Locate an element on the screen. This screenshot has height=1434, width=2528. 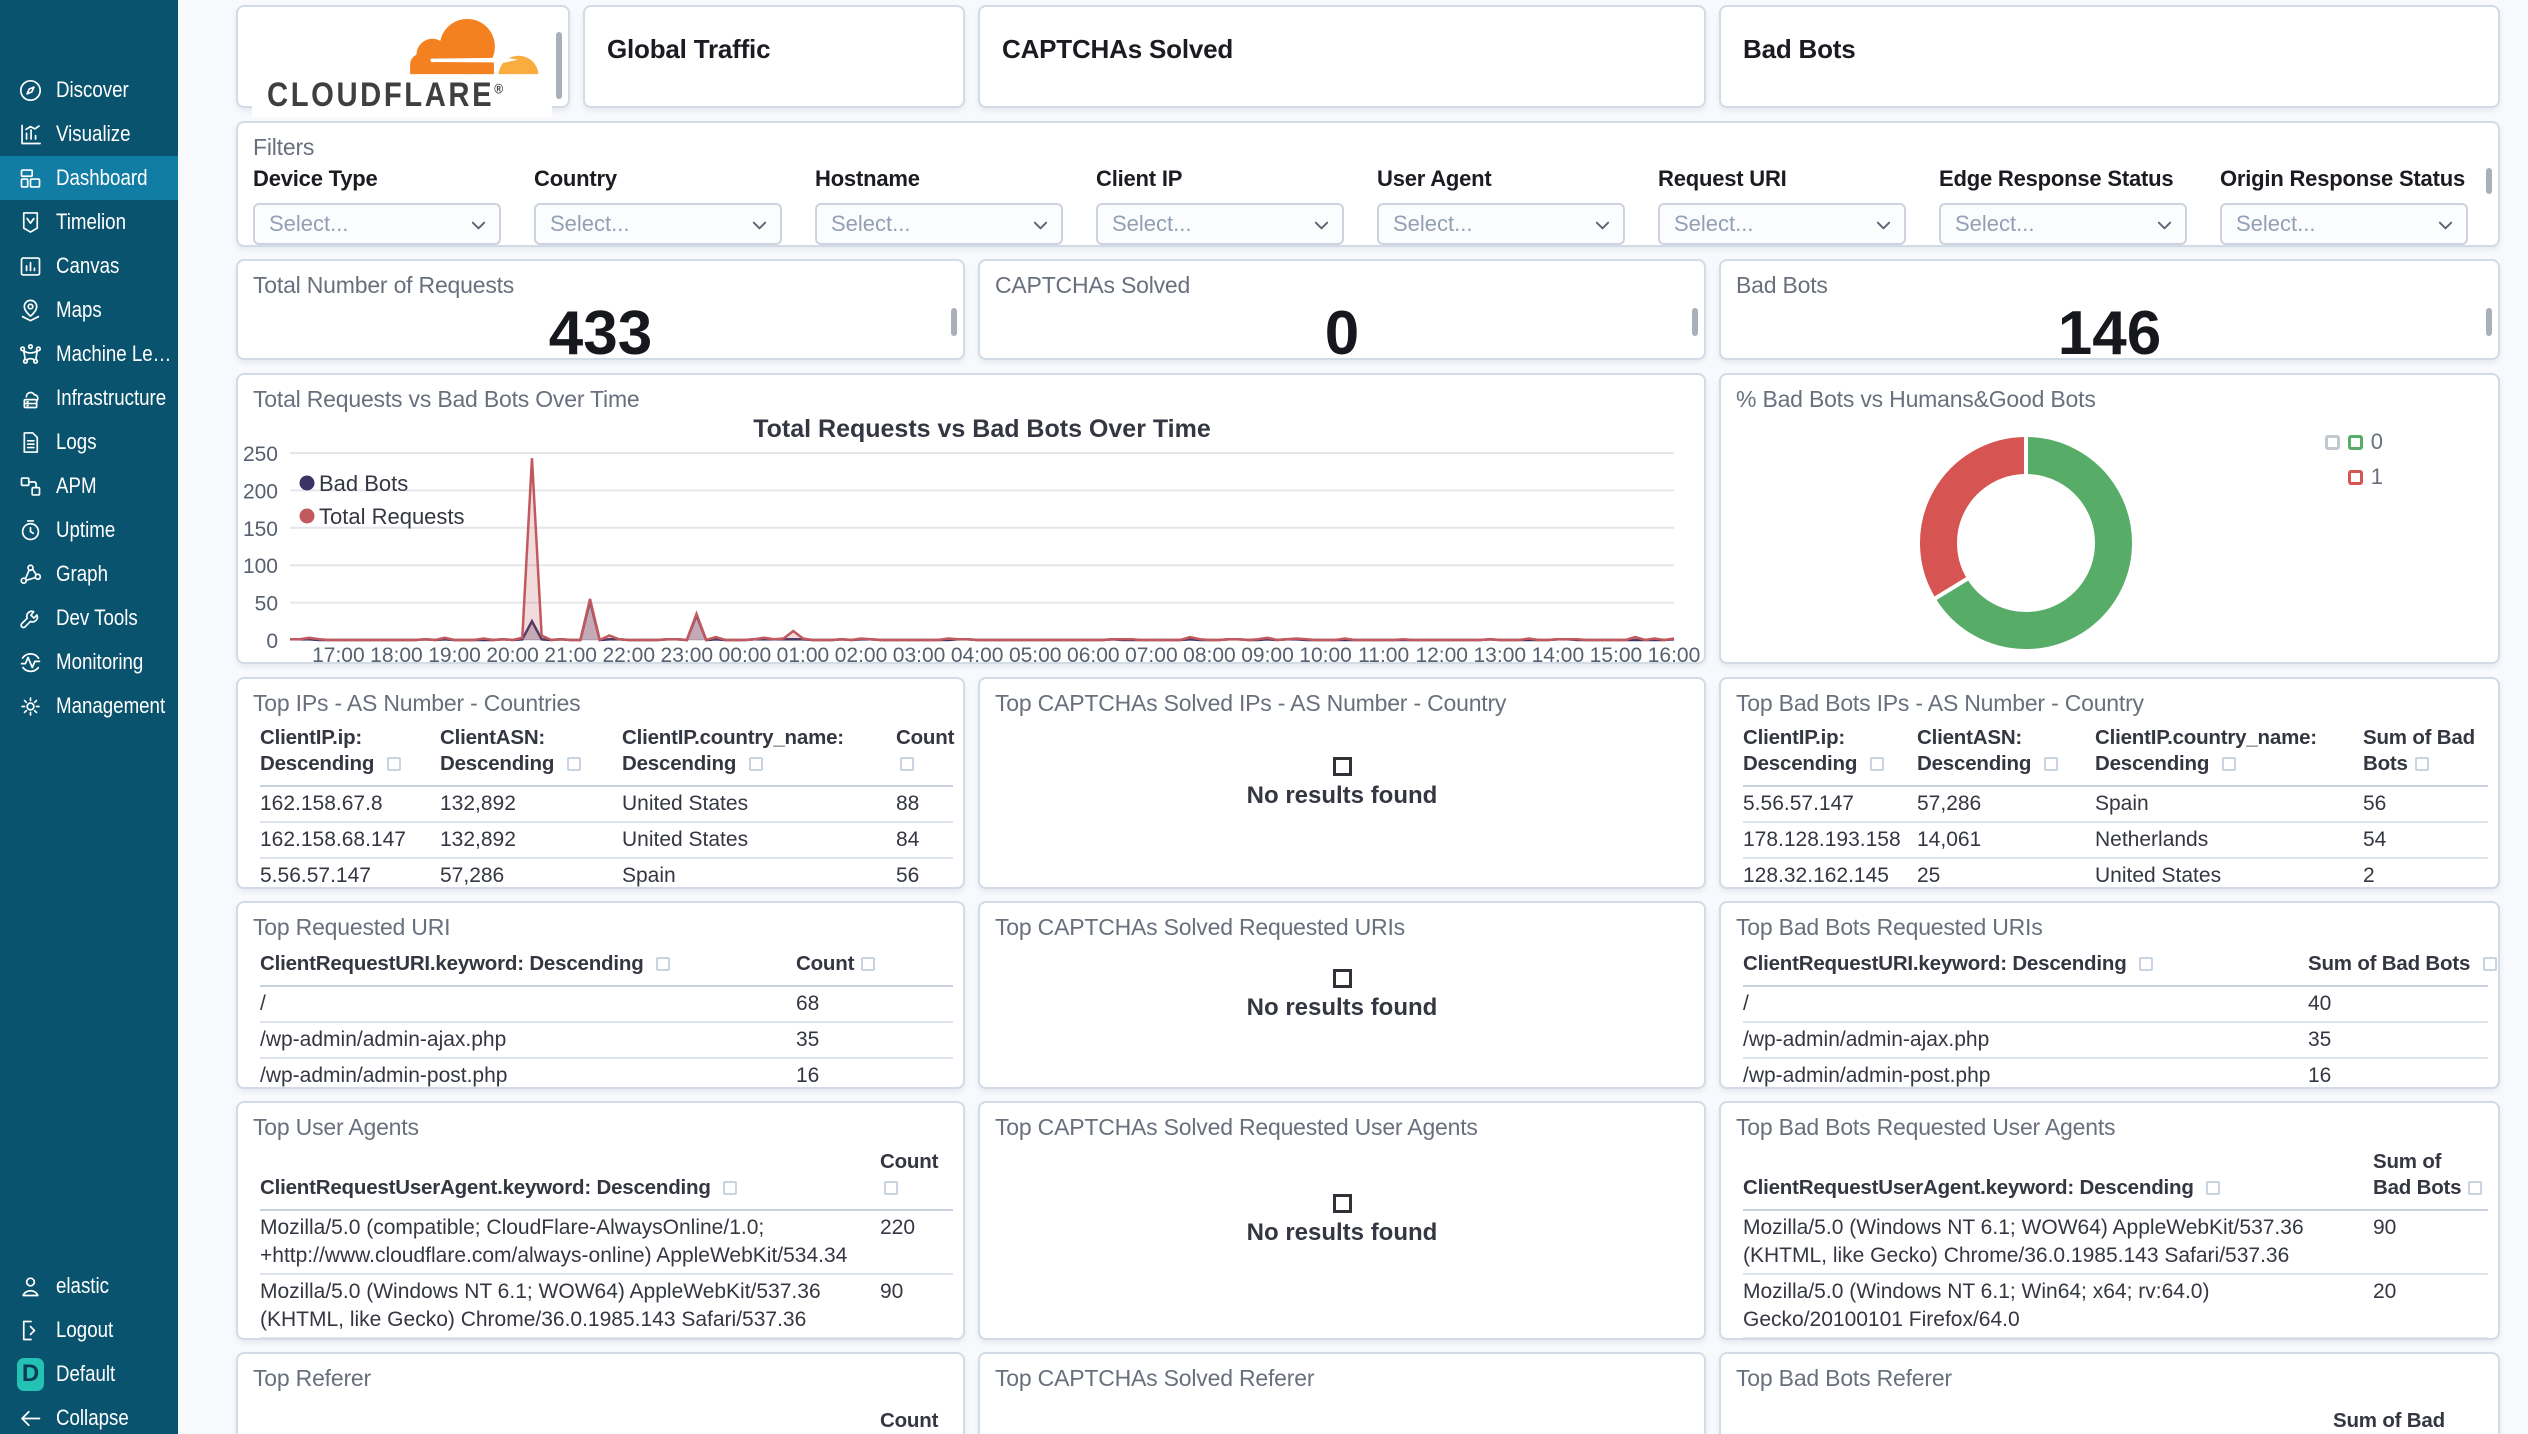
sidebar-item-management: Management is located at coordinates (89, 706).